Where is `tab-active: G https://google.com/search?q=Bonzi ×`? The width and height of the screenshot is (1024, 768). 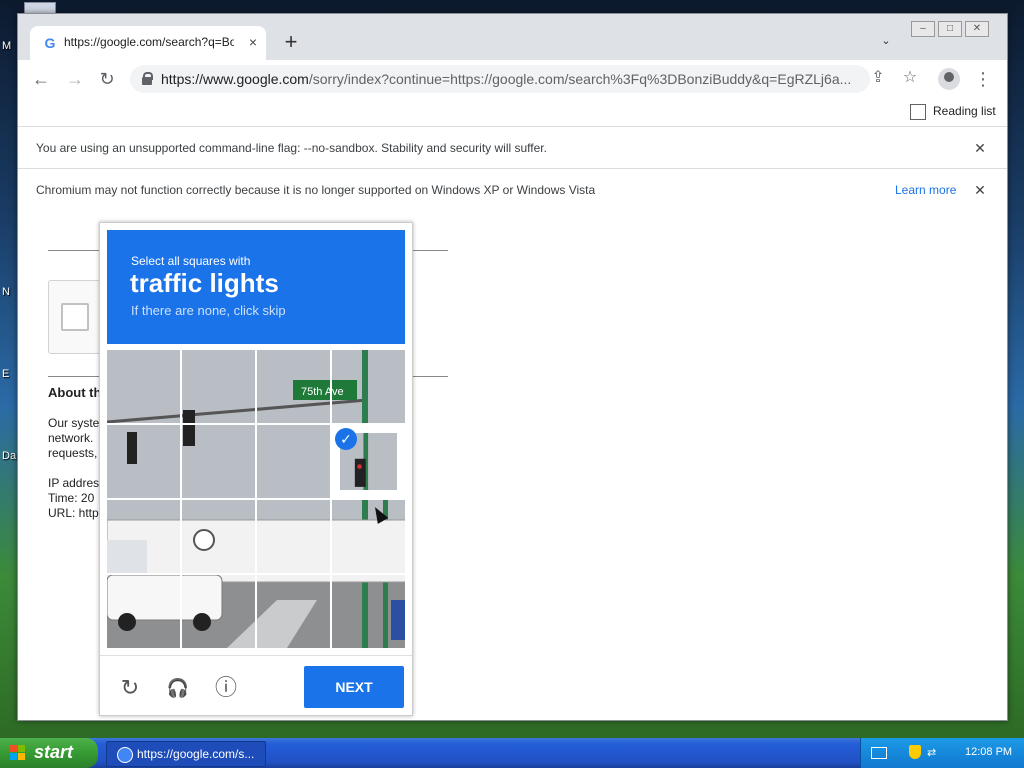 tab-active: G https://google.com/search?q=Bonzi × is located at coordinates (148, 43).